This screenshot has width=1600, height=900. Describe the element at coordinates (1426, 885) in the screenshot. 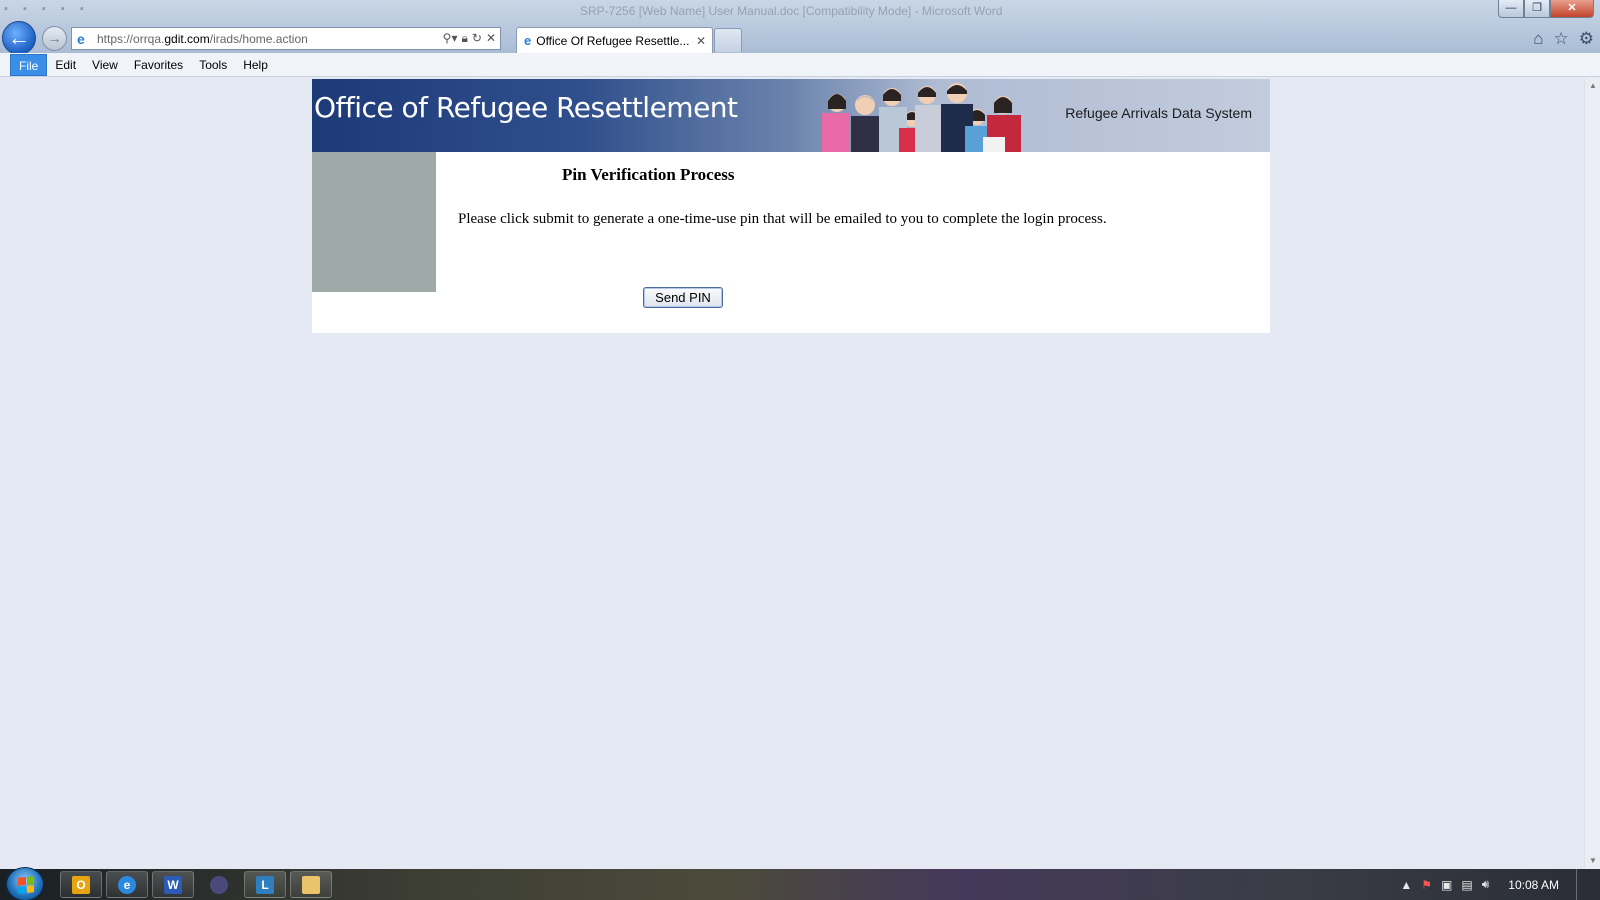

I see `action-center-flag-icon: ⚑` at that location.